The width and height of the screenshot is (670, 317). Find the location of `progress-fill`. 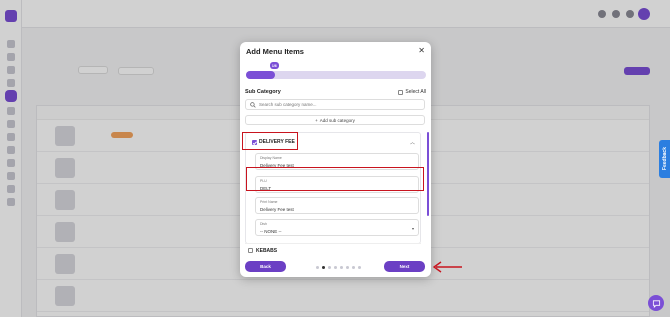

progress-fill is located at coordinates (260, 75).